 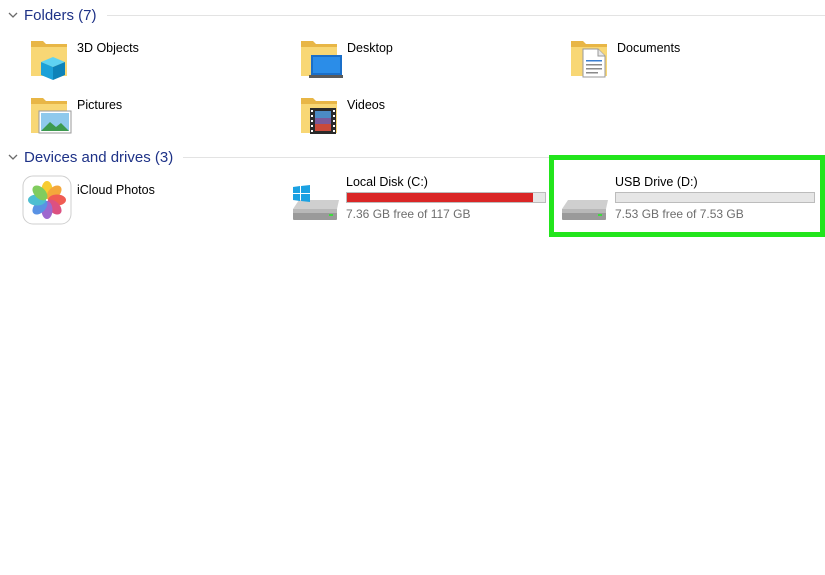 I want to click on folder-label: Pictures, so click(x=100, y=105).